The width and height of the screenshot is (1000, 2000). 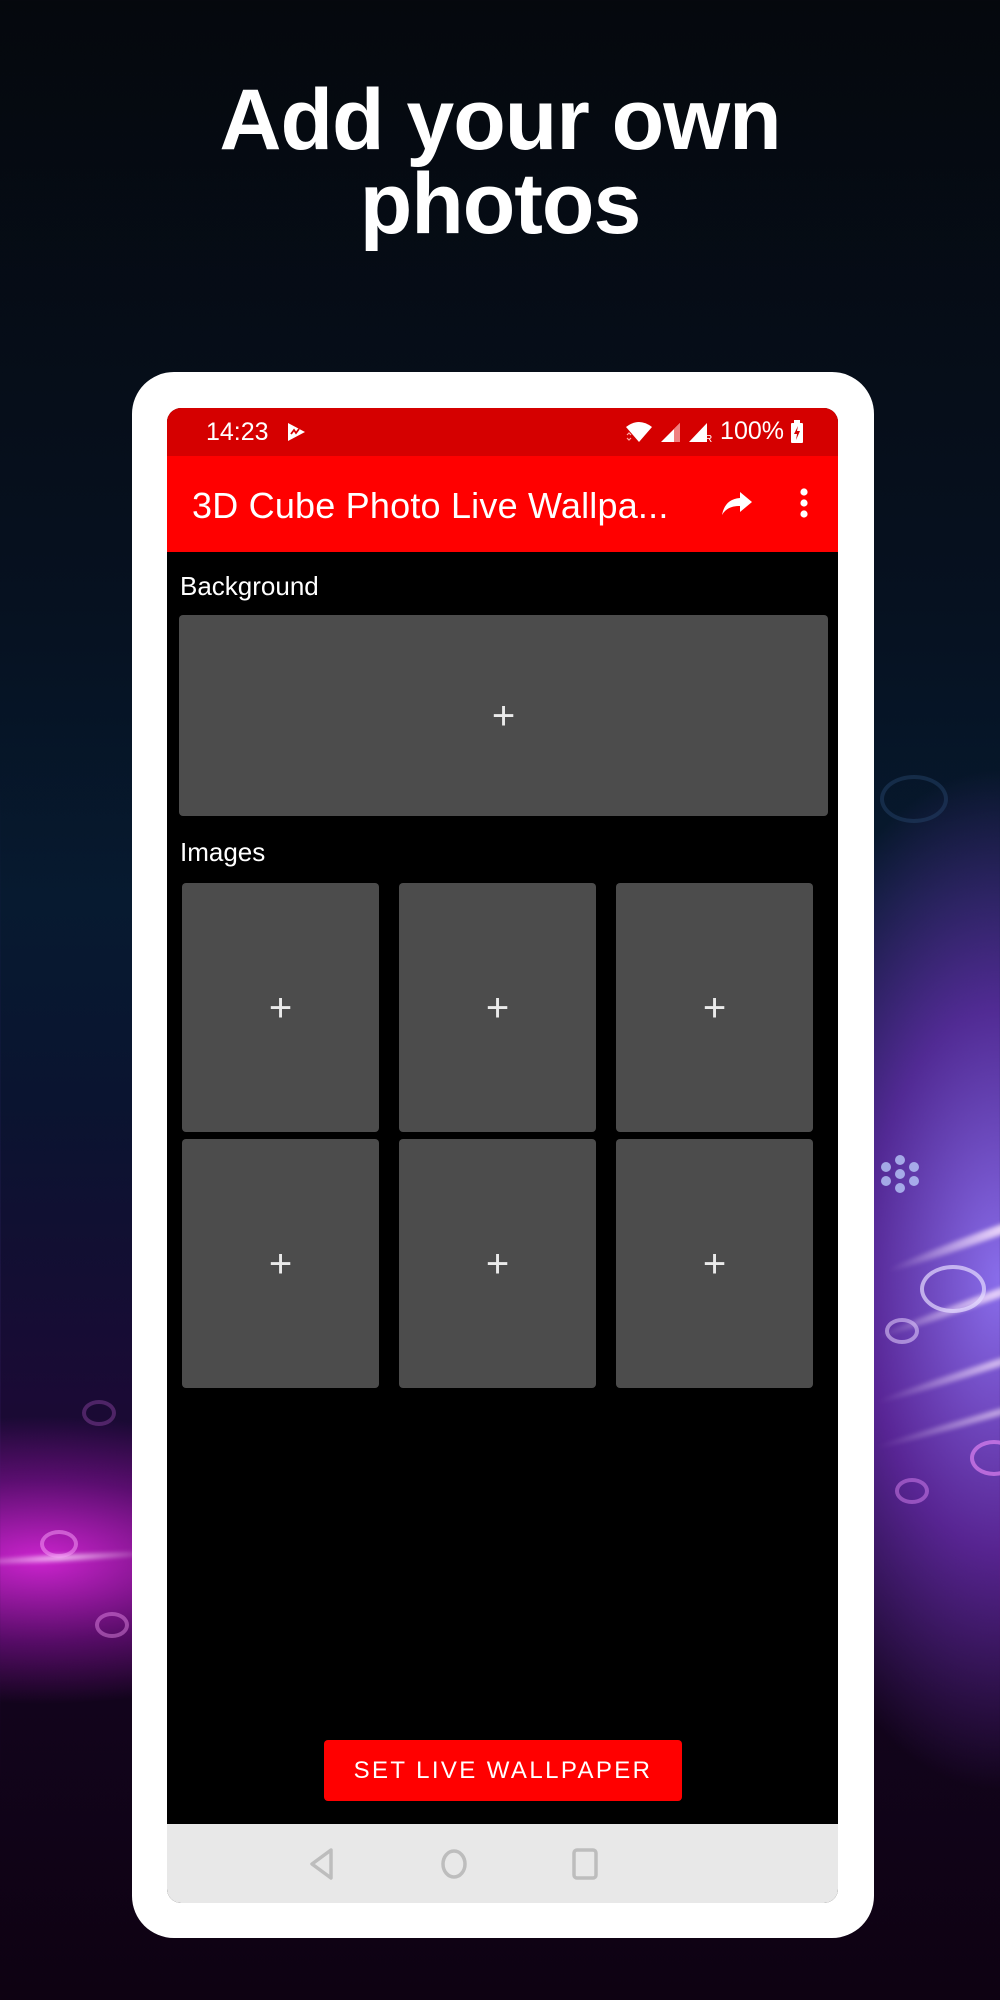 I want to click on nav-recents-button, so click(x=585, y=1864).